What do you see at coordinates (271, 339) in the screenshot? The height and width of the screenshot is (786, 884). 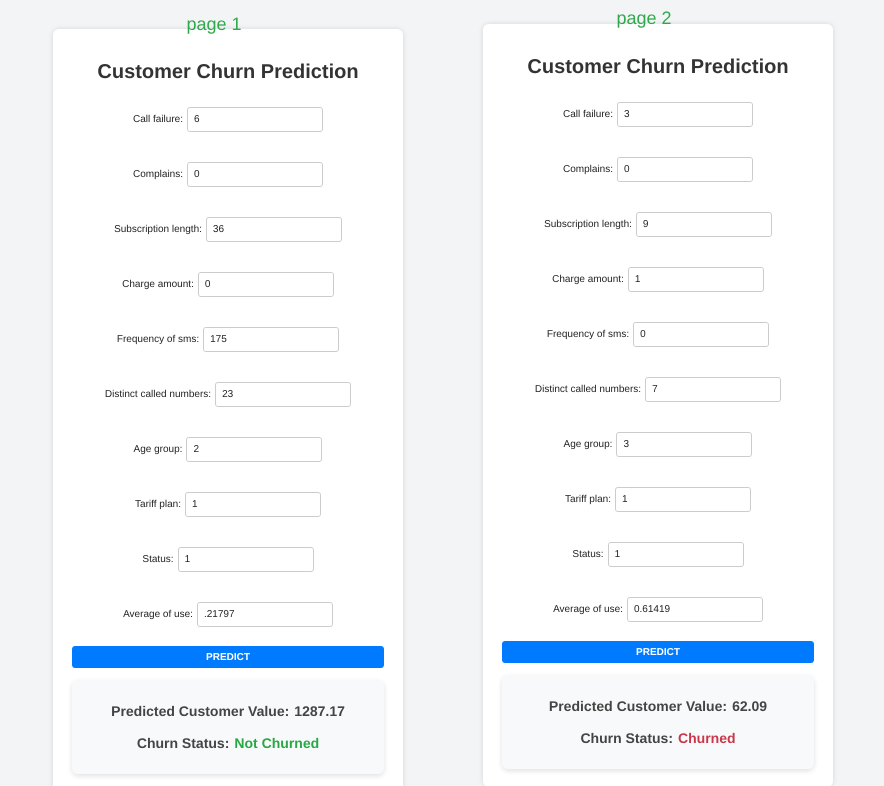 I see `input-field: 175` at bounding box center [271, 339].